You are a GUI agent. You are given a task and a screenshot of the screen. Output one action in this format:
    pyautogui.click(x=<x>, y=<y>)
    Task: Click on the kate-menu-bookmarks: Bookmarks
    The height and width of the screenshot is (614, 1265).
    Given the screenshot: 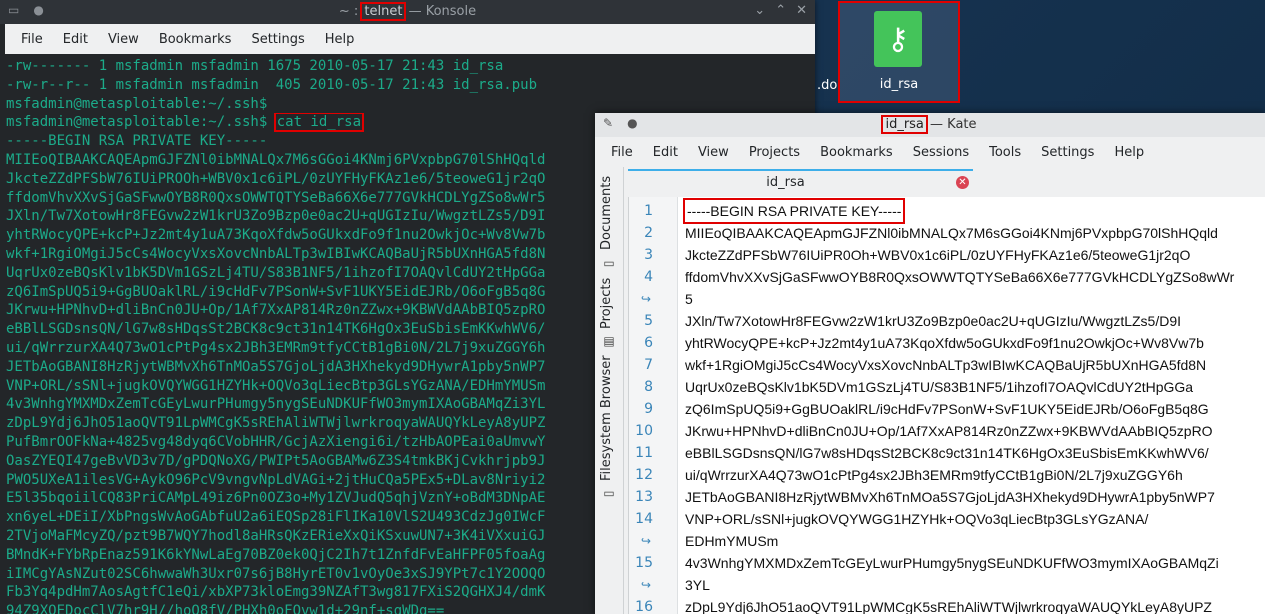 What is the action you would take?
    pyautogui.click(x=856, y=152)
    